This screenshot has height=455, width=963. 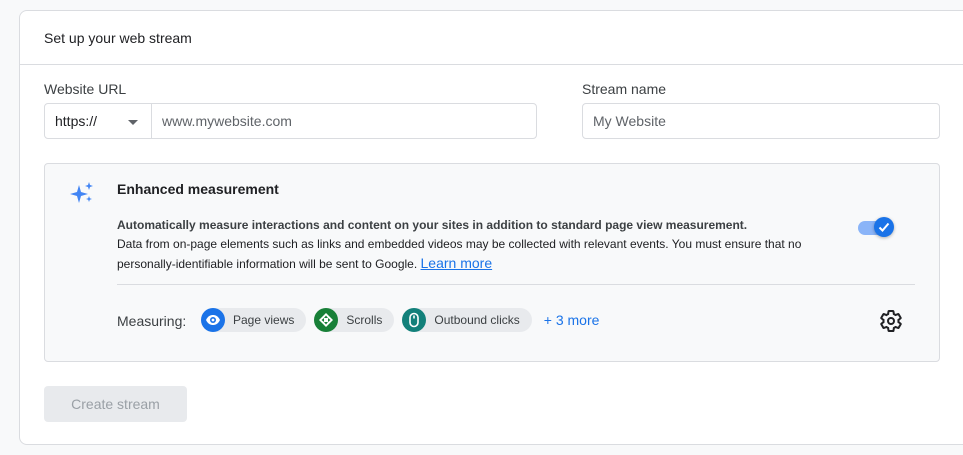 What do you see at coordinates (364, 320) in the screenshot?
I see `chip-label: Scrolls` at bounding box center [364, 320].